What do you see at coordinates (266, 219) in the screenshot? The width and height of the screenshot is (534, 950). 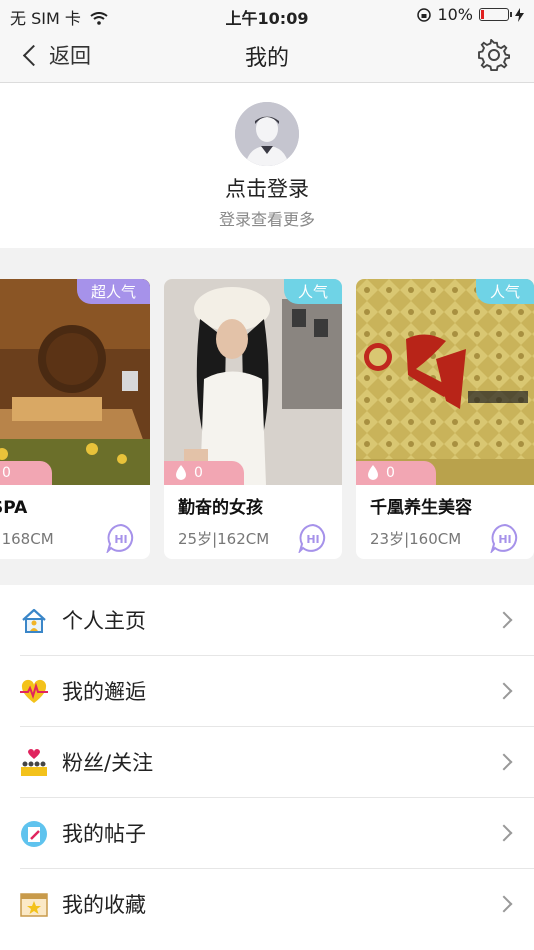 I see `login-subtitle: 登录查看更多` at bounding box center [266, 219].